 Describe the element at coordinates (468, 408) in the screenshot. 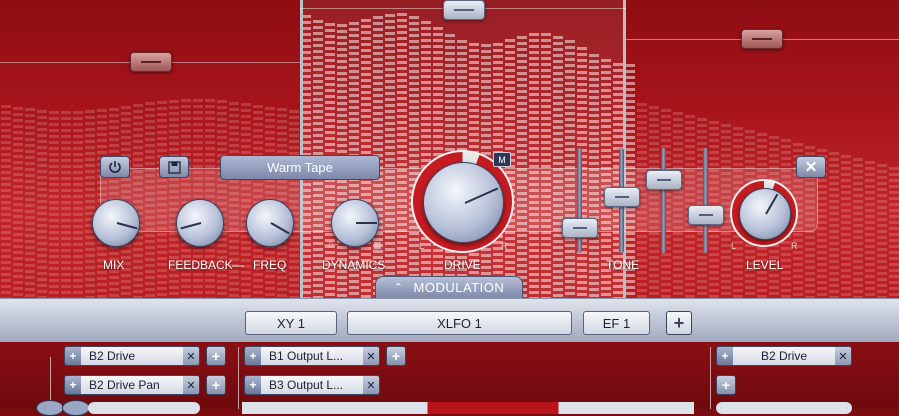

I see `xlfo-waveform` at that location.